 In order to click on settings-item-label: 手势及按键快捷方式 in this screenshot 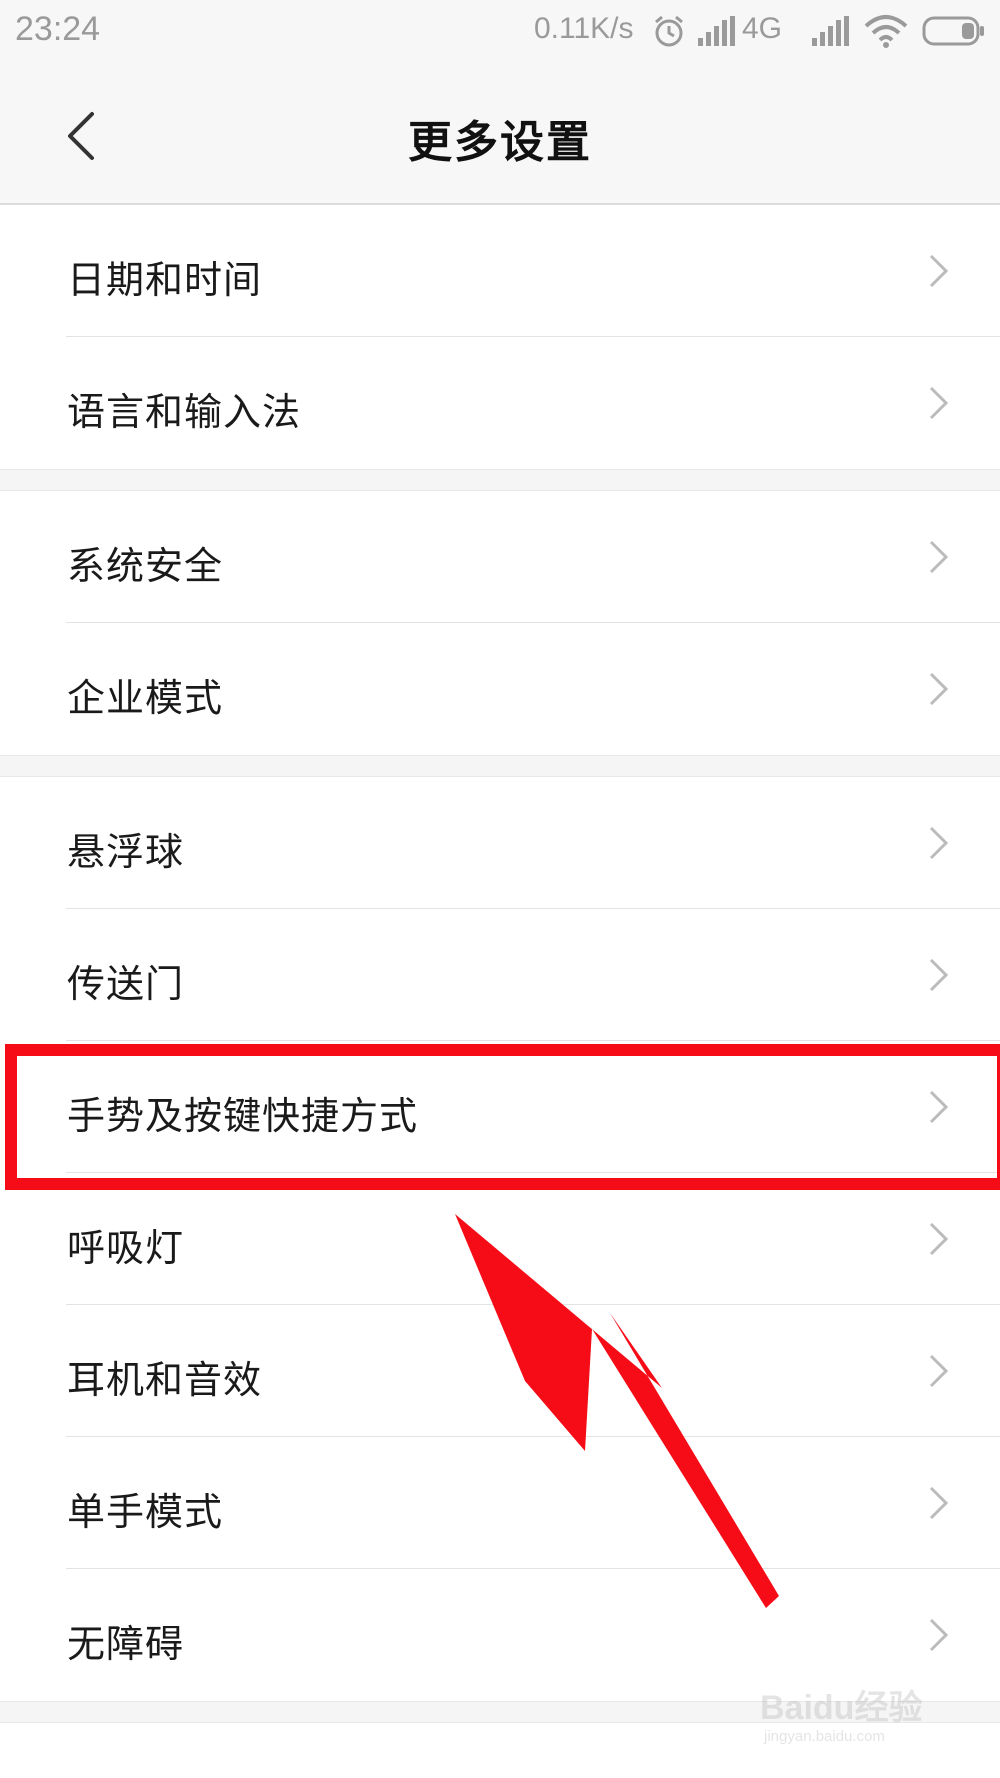, I will do `click(243, 1116)`.